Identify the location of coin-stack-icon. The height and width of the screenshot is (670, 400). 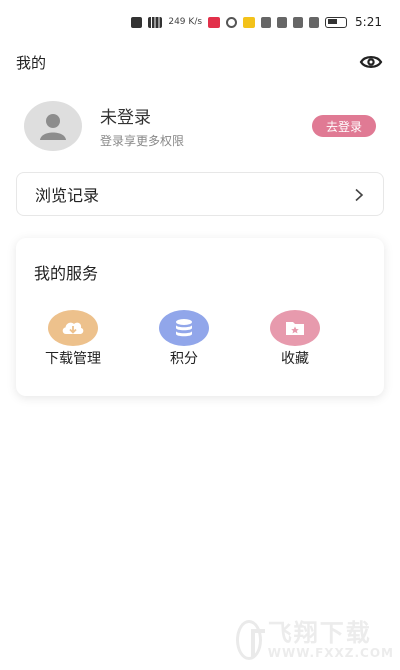
(184, 328).